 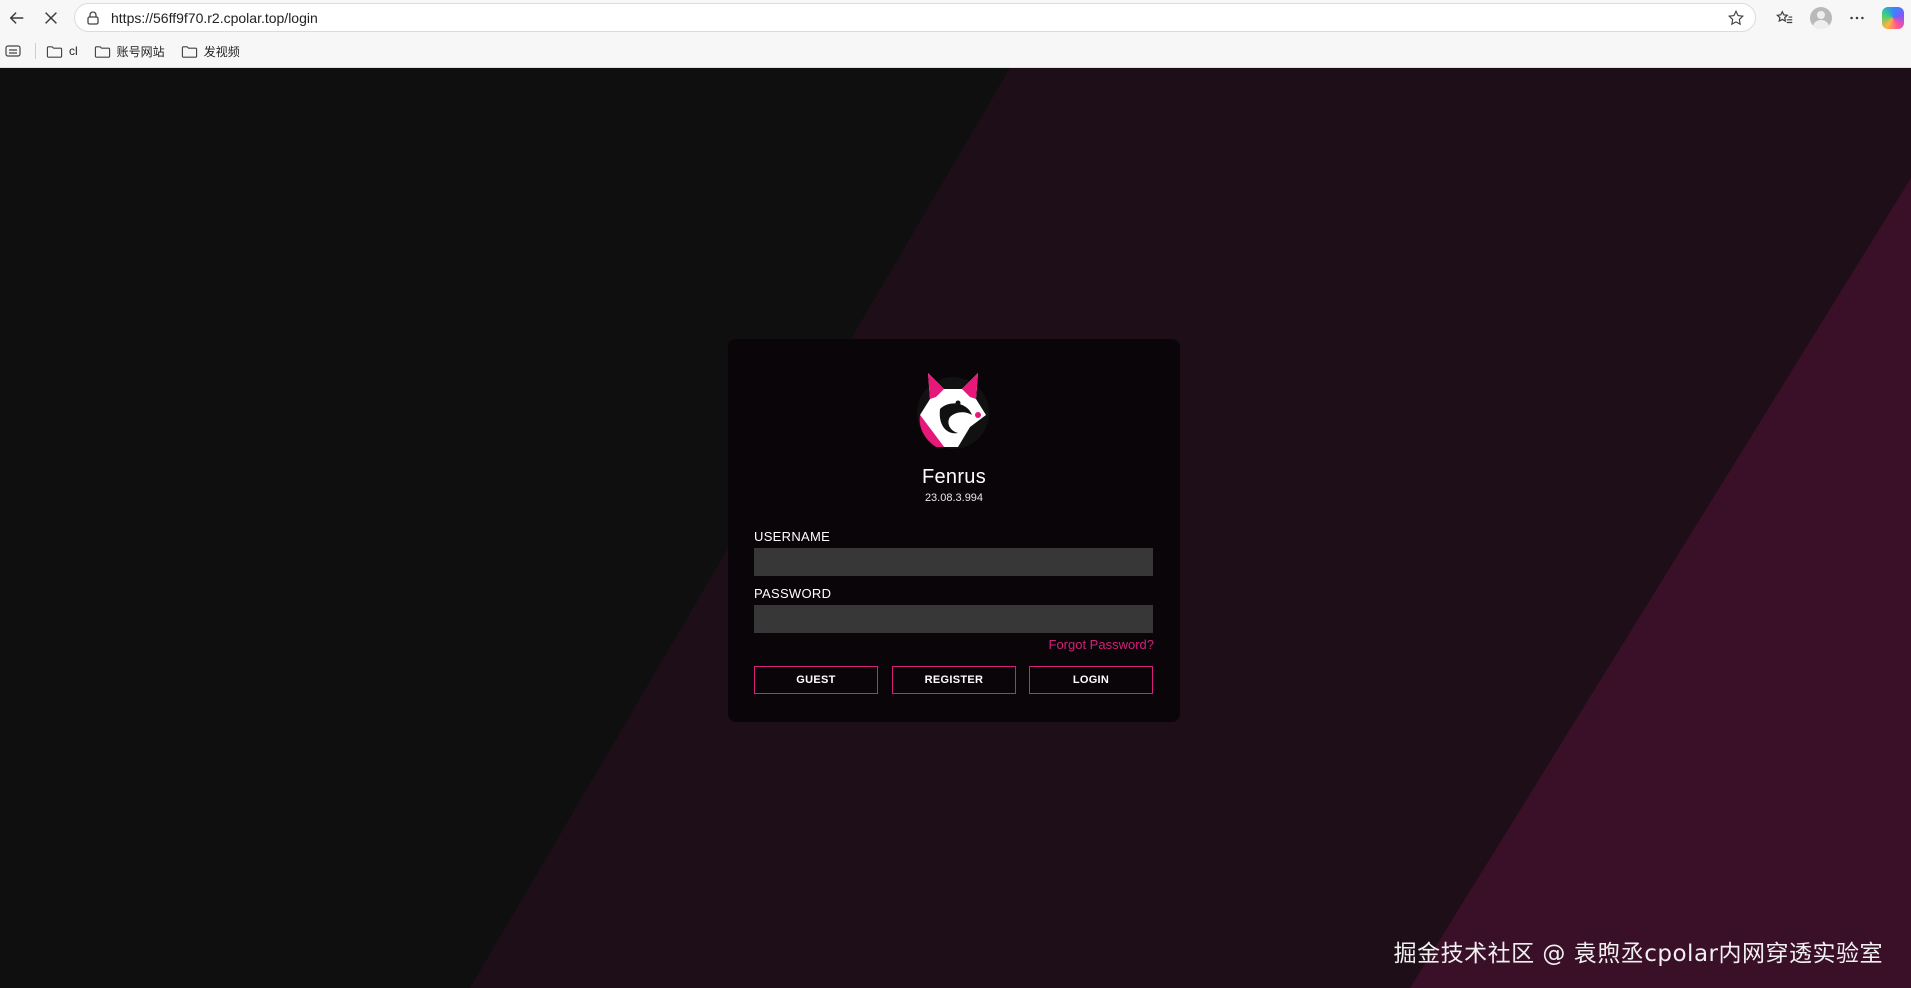 I want to click on register-button: REGISTER, so click(x=954, y=680).